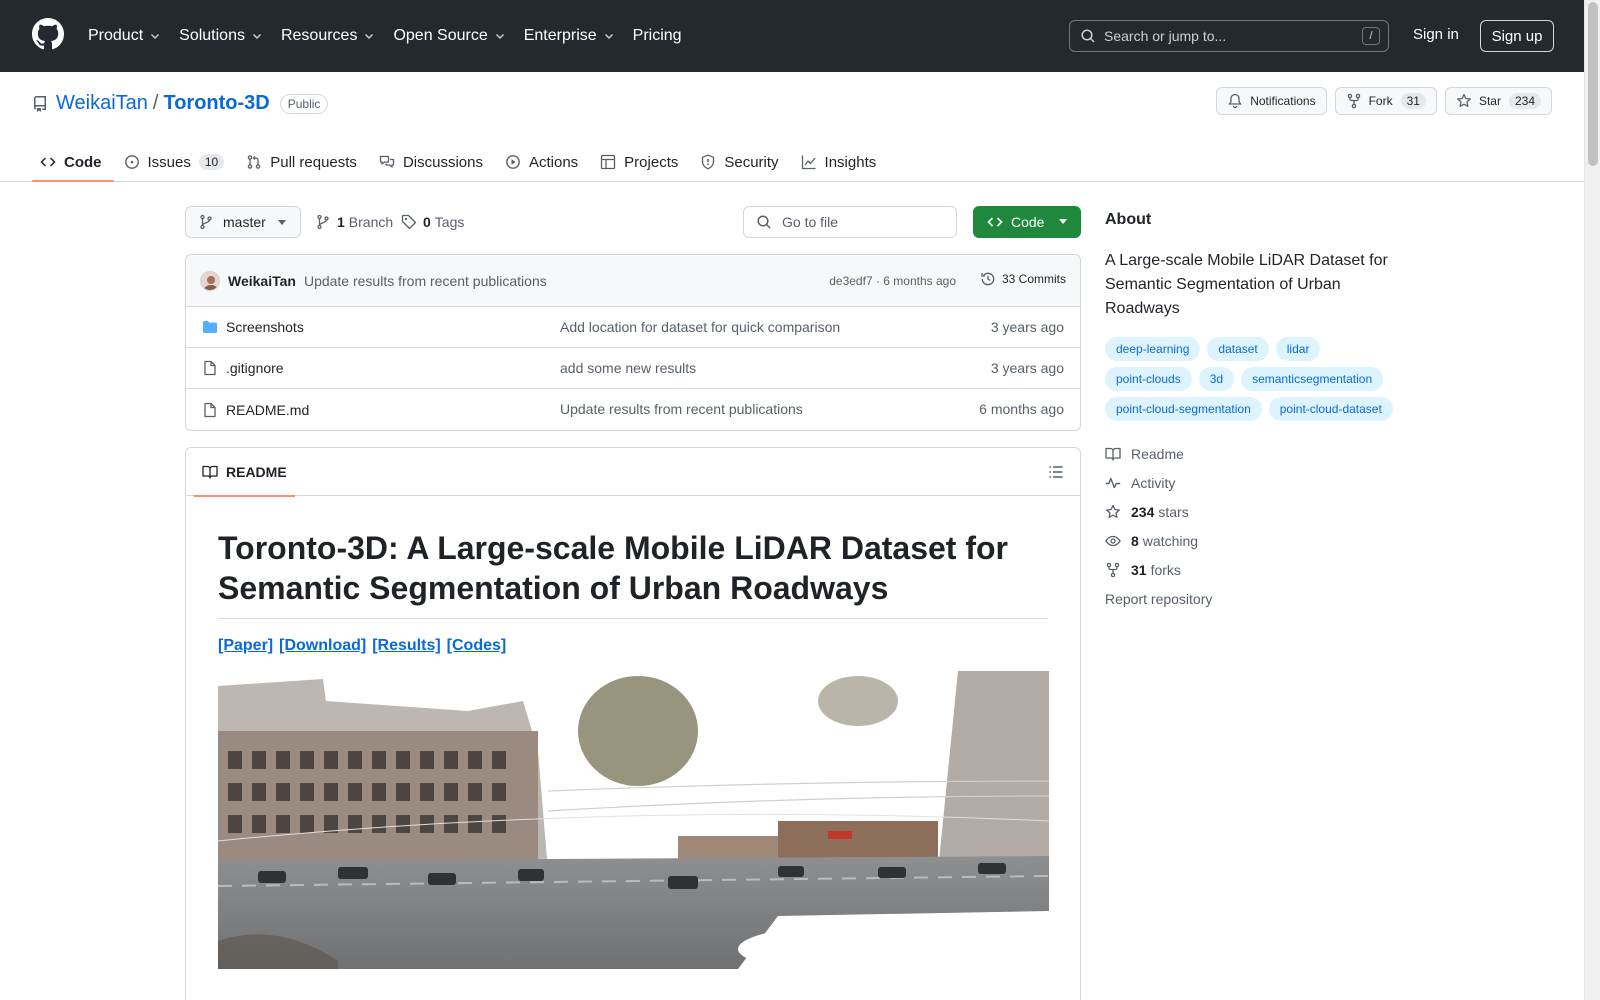 This screenshot has width=1600, height=1000. I want to click on commit-author-link: WeikaiTan, so click(262, 281).